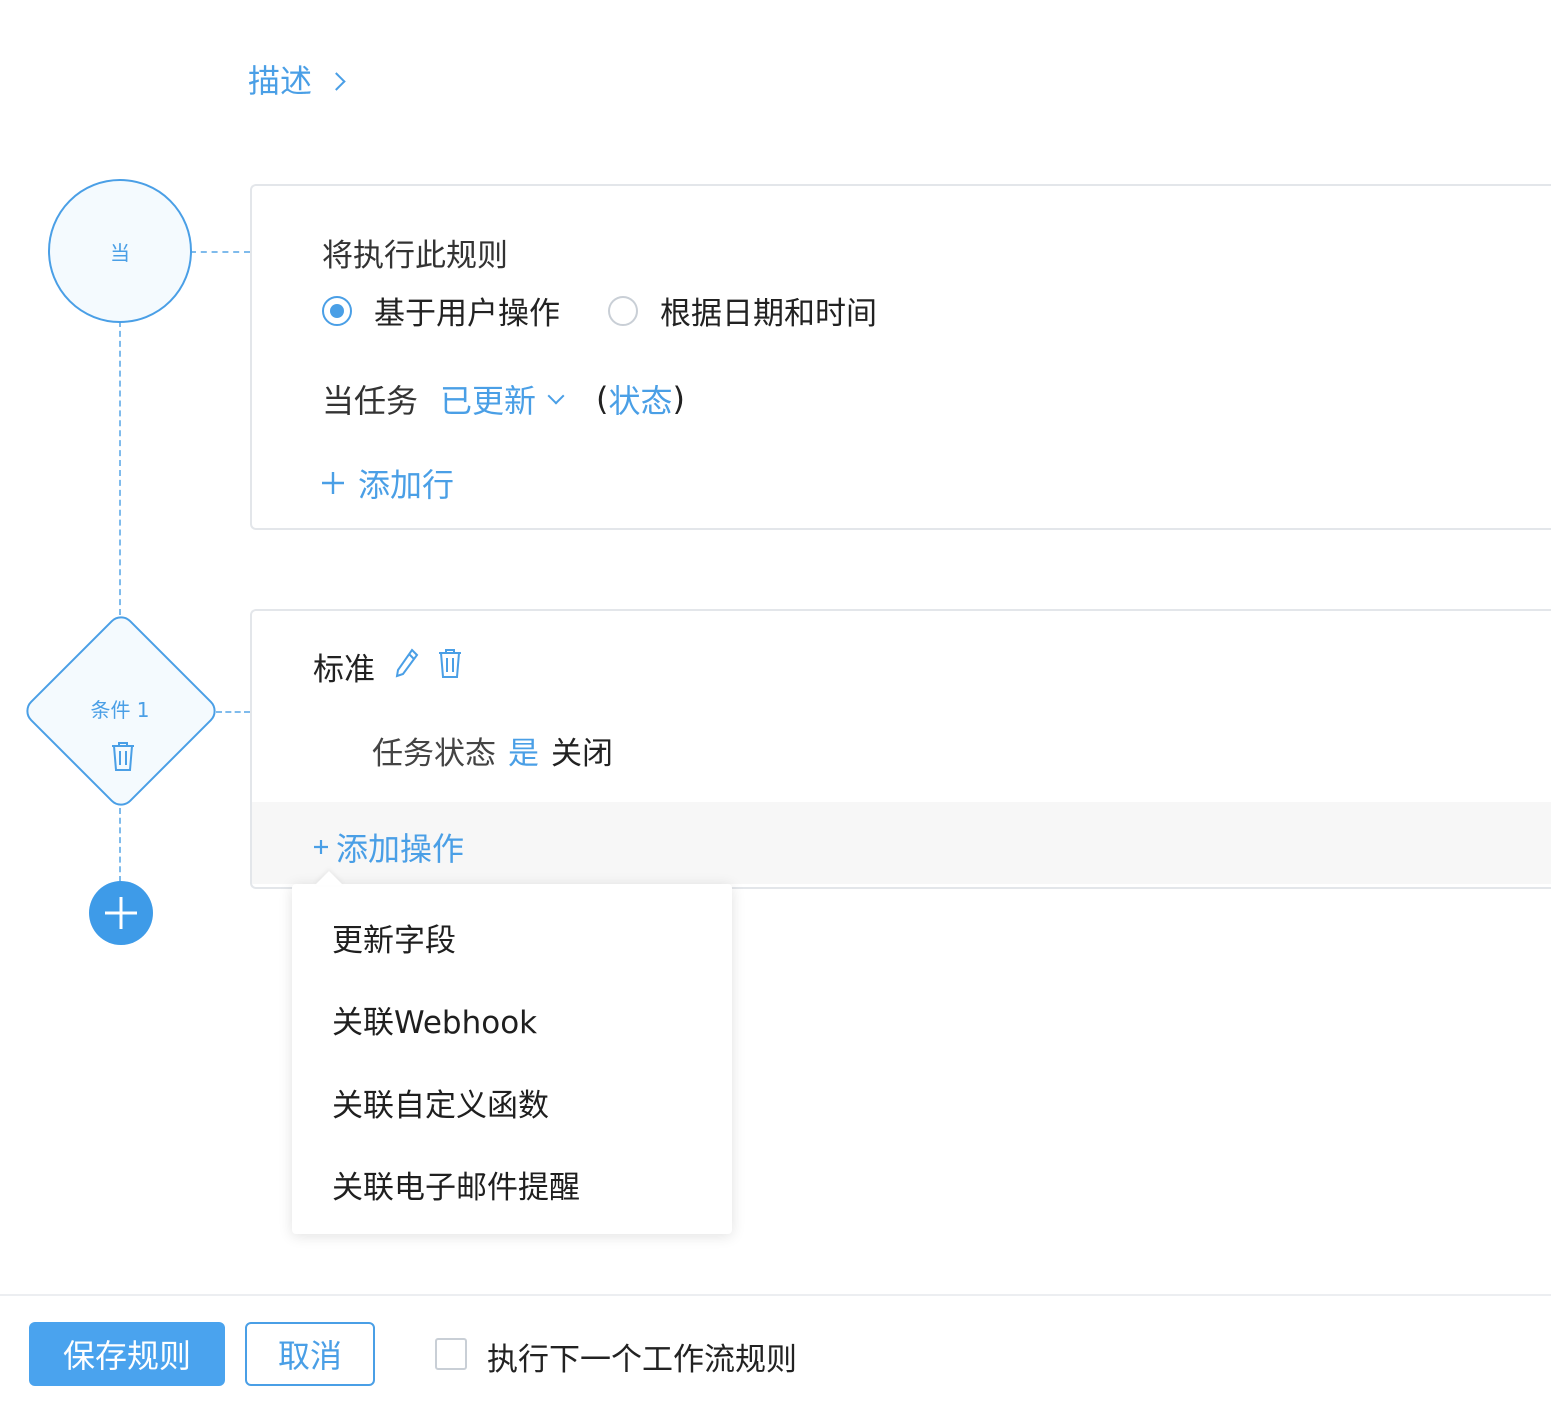 This screenshot has height=1408, width=1551. I want to click on radio-unselected-icon, so click(623, 310).